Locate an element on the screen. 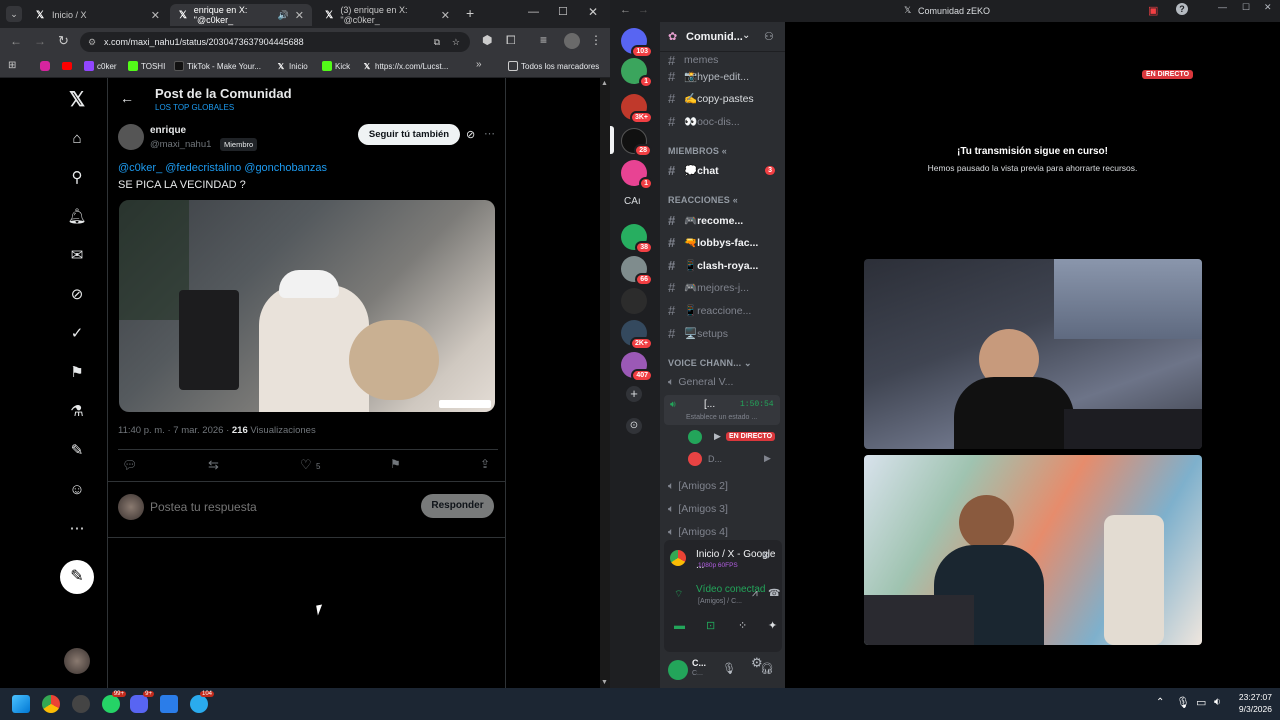 This screenshot has height=720, width=1280. soundboard-icon: ✦ is located at coordinates (772, 625).